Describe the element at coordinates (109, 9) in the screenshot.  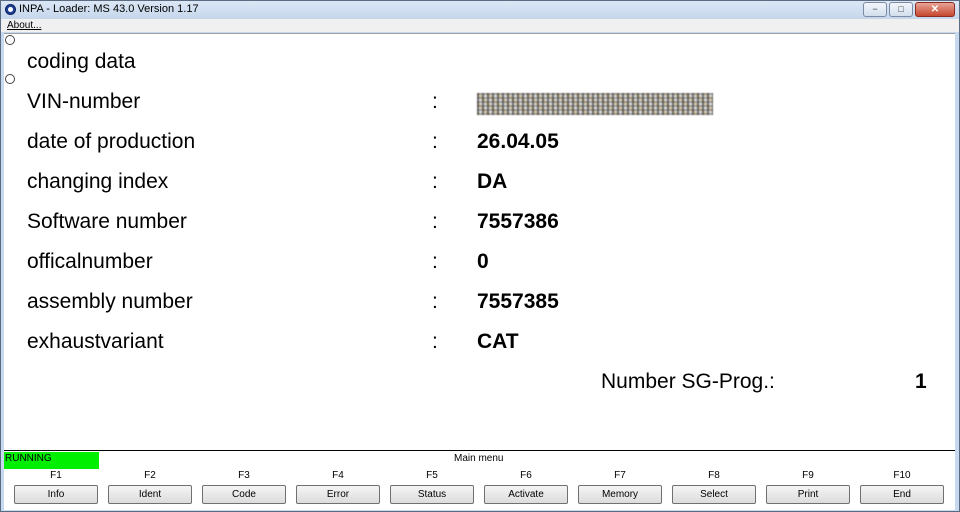
I see `window-title: INPA - Loader: MS 43.0 Version 1.17` at that location.